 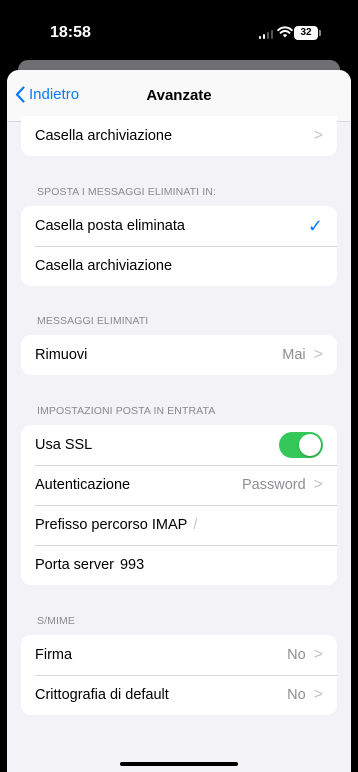 What do you see at coordinates (74, 565) in the screenshot?
I see `server-port-label: Porta server` at bounding box center [74, 565].